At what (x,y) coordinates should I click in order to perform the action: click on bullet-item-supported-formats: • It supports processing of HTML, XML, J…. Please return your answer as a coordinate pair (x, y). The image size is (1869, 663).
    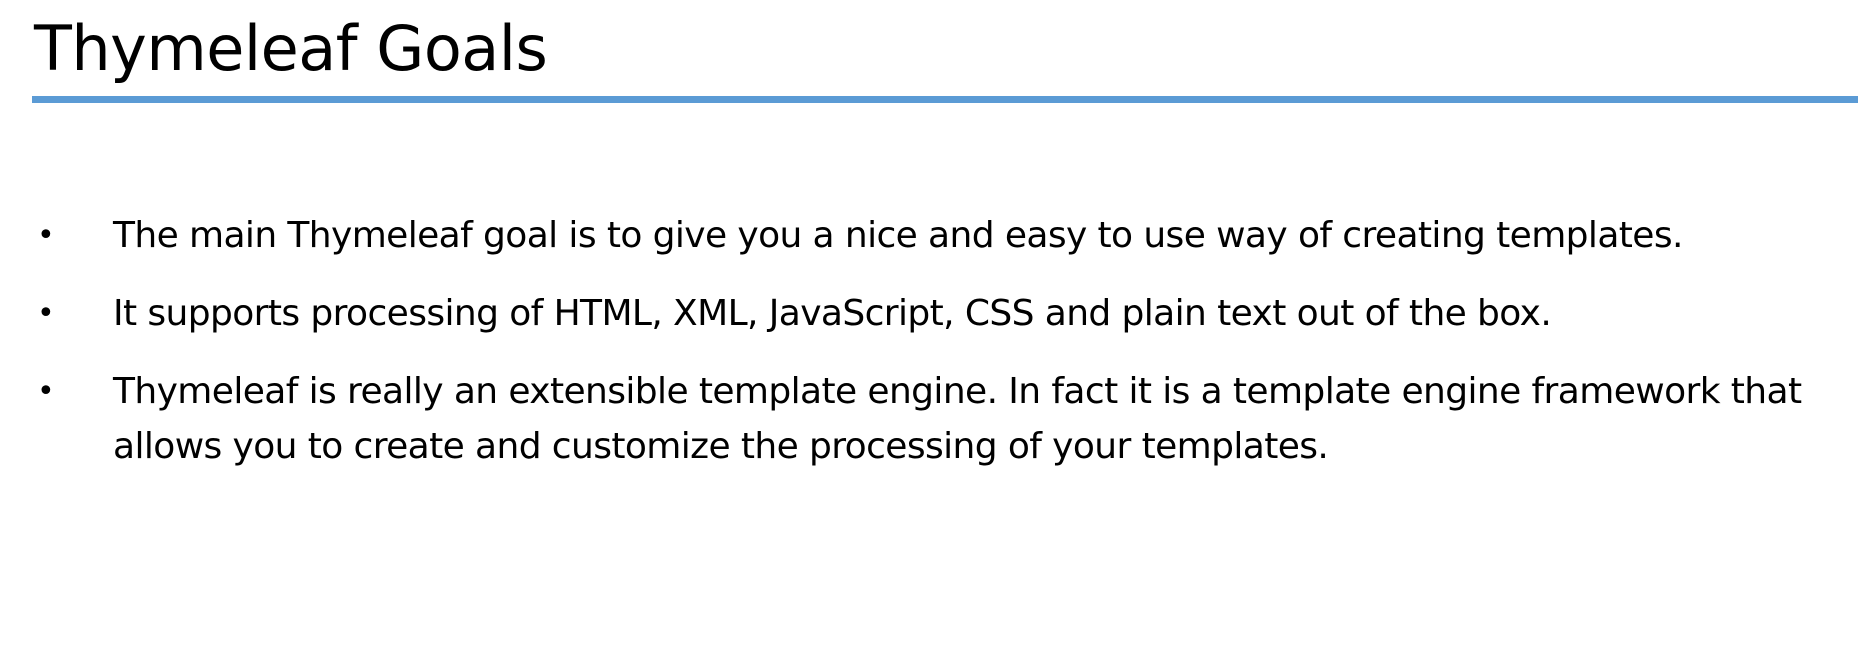
    Looking at the image, I should click on (934, 313).